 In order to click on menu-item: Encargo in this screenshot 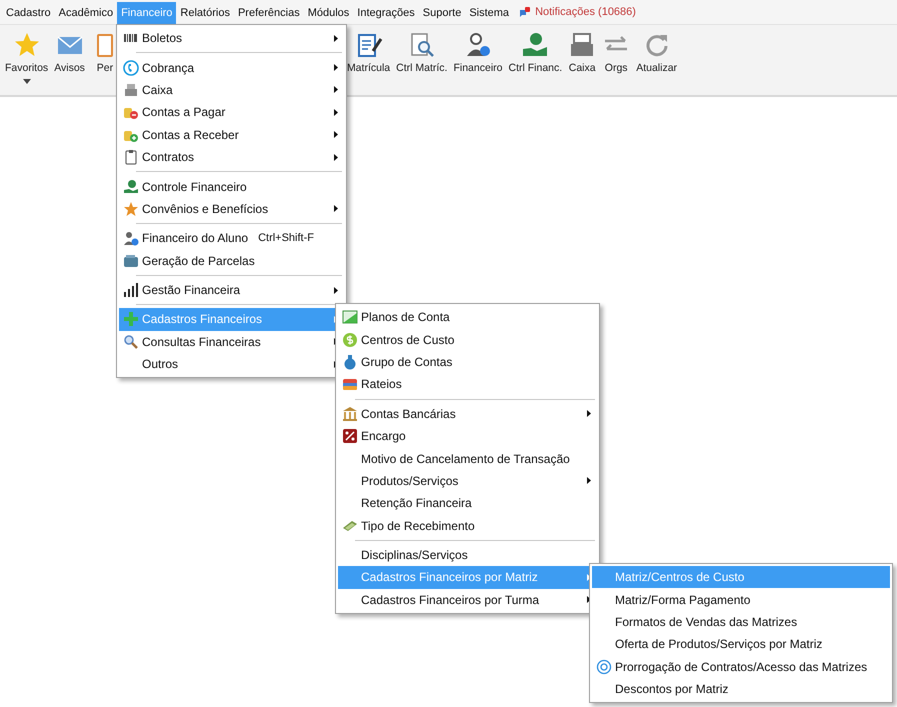, I will do `click(467, 436)`.